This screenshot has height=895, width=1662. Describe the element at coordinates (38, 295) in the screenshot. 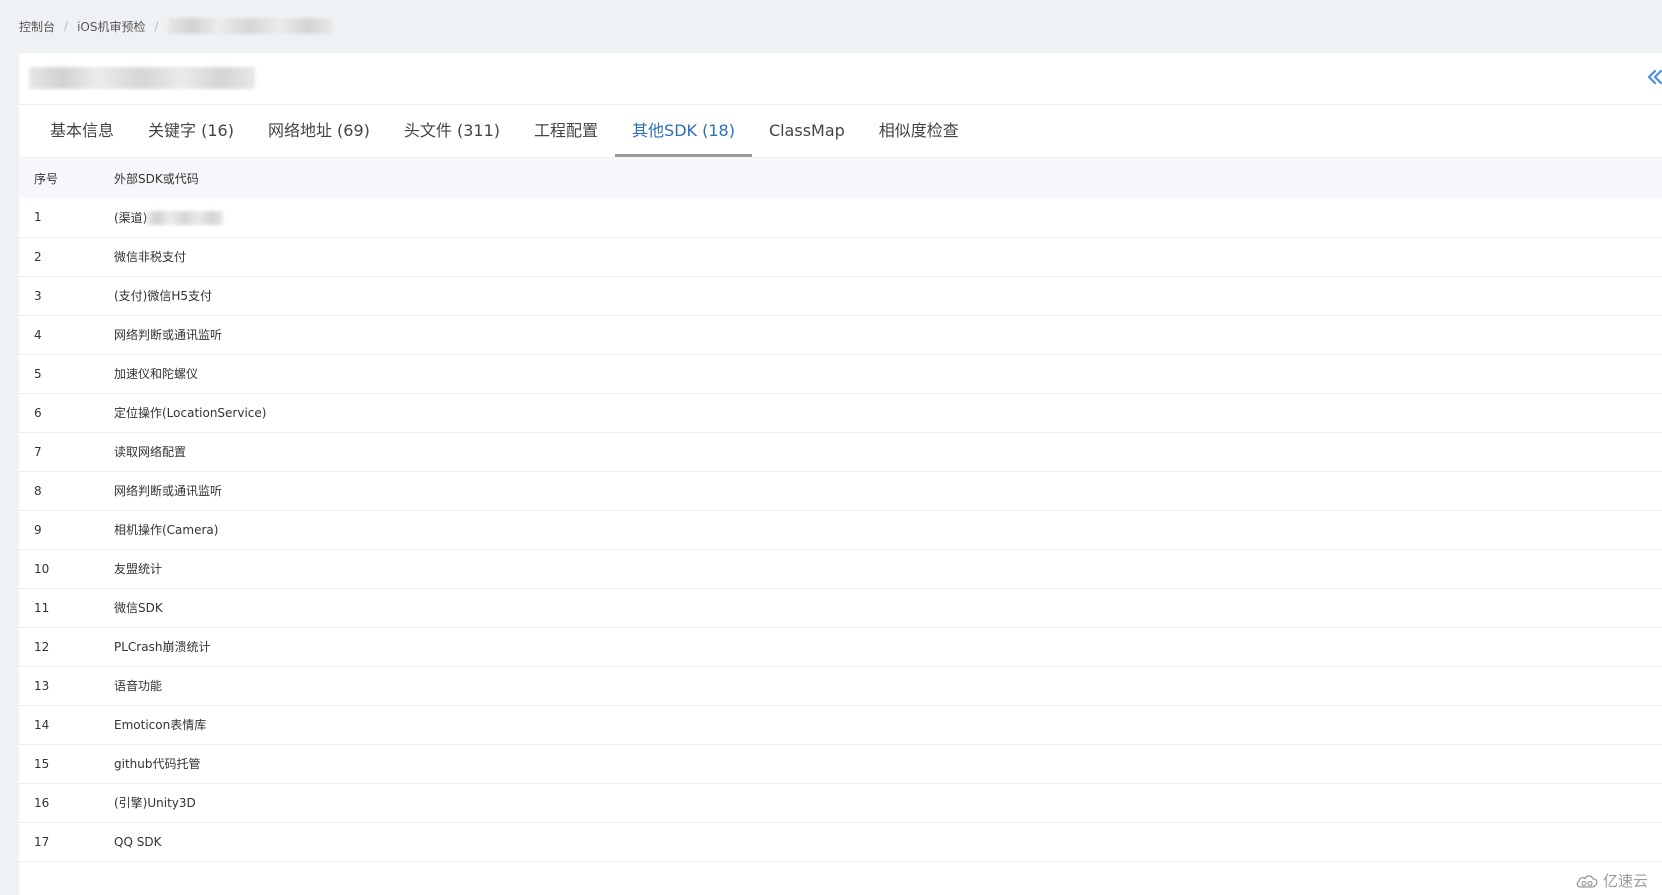

I see `row-index: 3` at that location.